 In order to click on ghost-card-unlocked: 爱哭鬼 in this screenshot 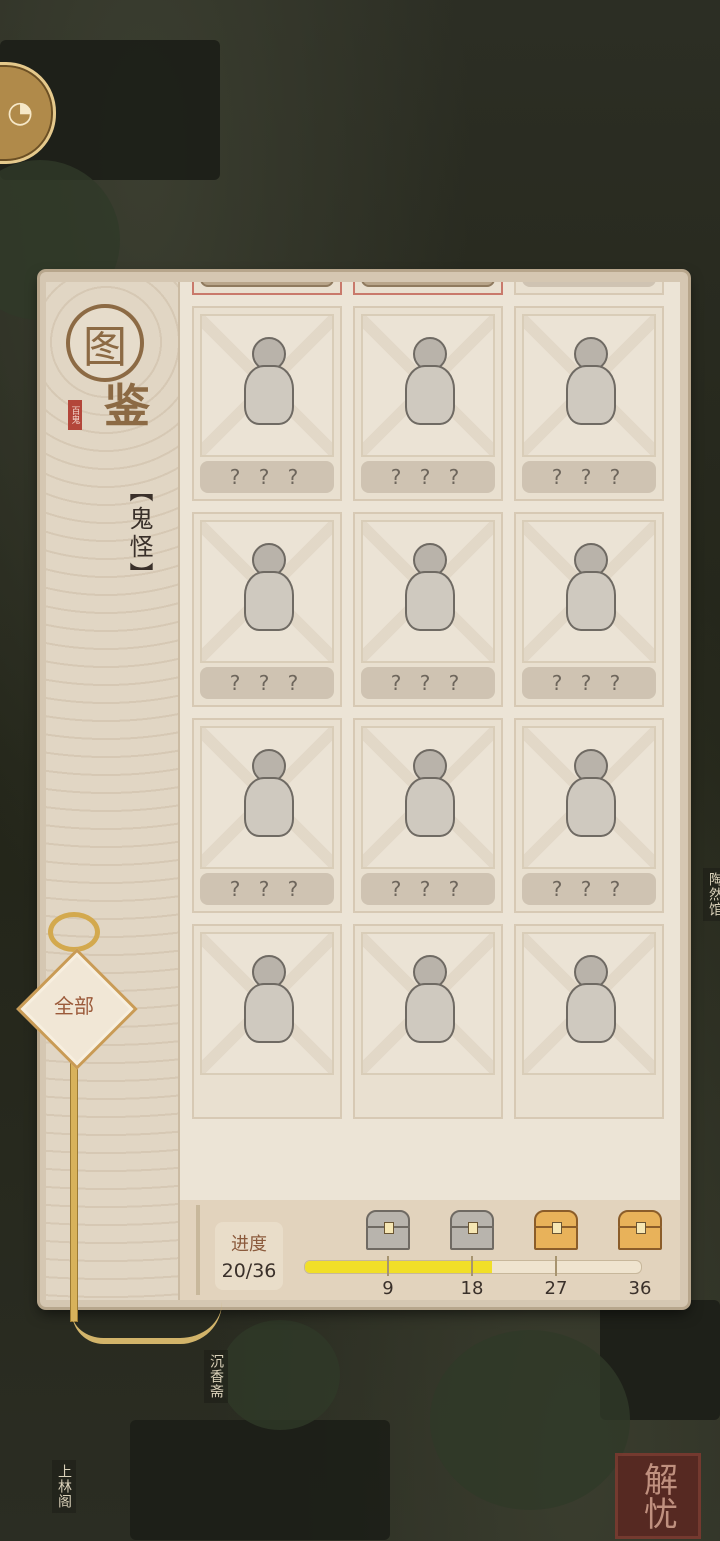, I will do `click(267, 288)`.